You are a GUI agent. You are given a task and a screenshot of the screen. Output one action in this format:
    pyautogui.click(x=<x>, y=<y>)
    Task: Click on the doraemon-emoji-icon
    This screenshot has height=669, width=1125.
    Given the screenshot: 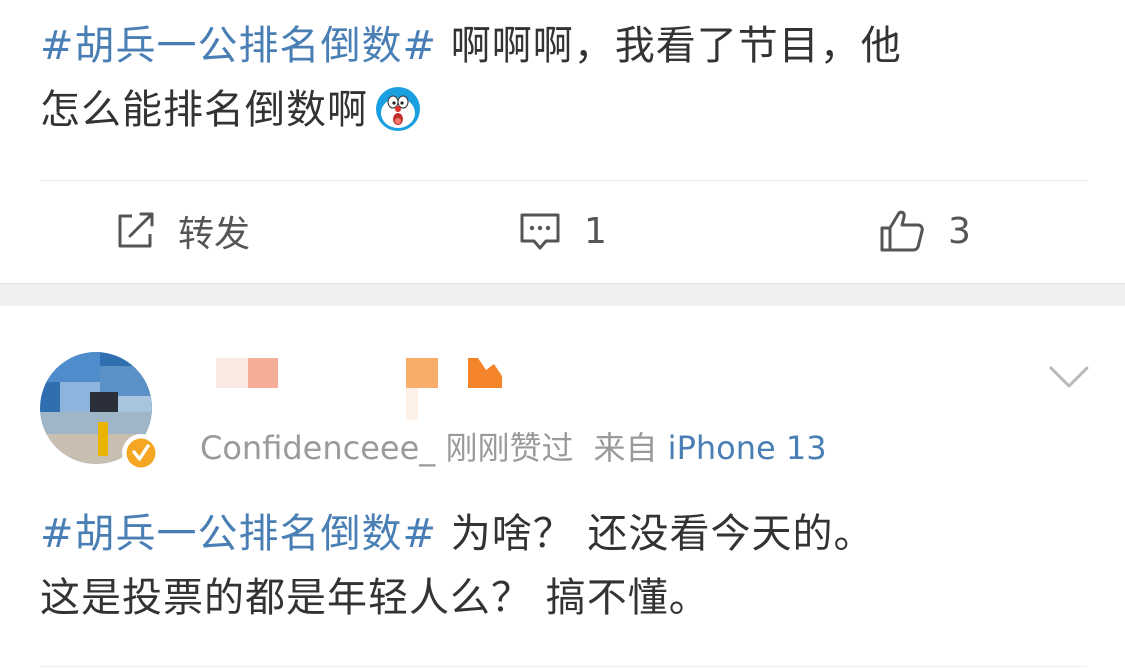 What is the action you would take?
    pyautogui.click(x=398, y=109)
    